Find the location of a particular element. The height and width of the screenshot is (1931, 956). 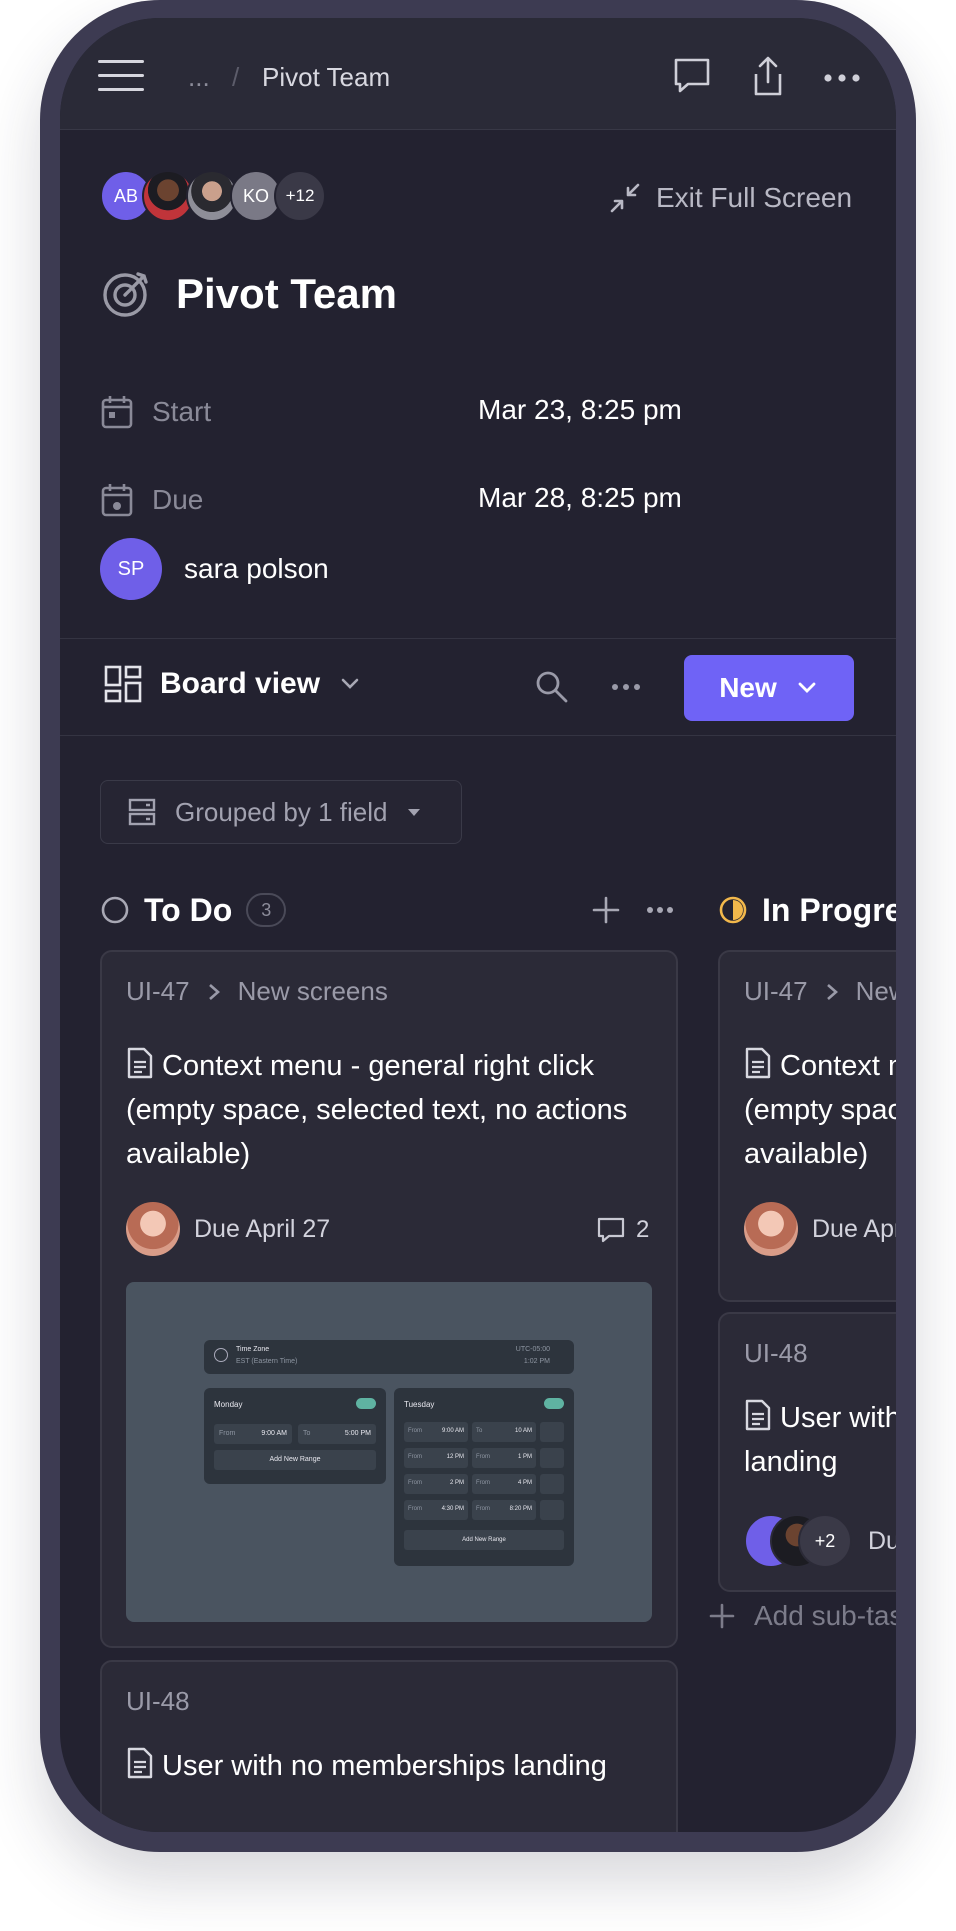

card-id: UI-47 is located at coordinates (776, 991).